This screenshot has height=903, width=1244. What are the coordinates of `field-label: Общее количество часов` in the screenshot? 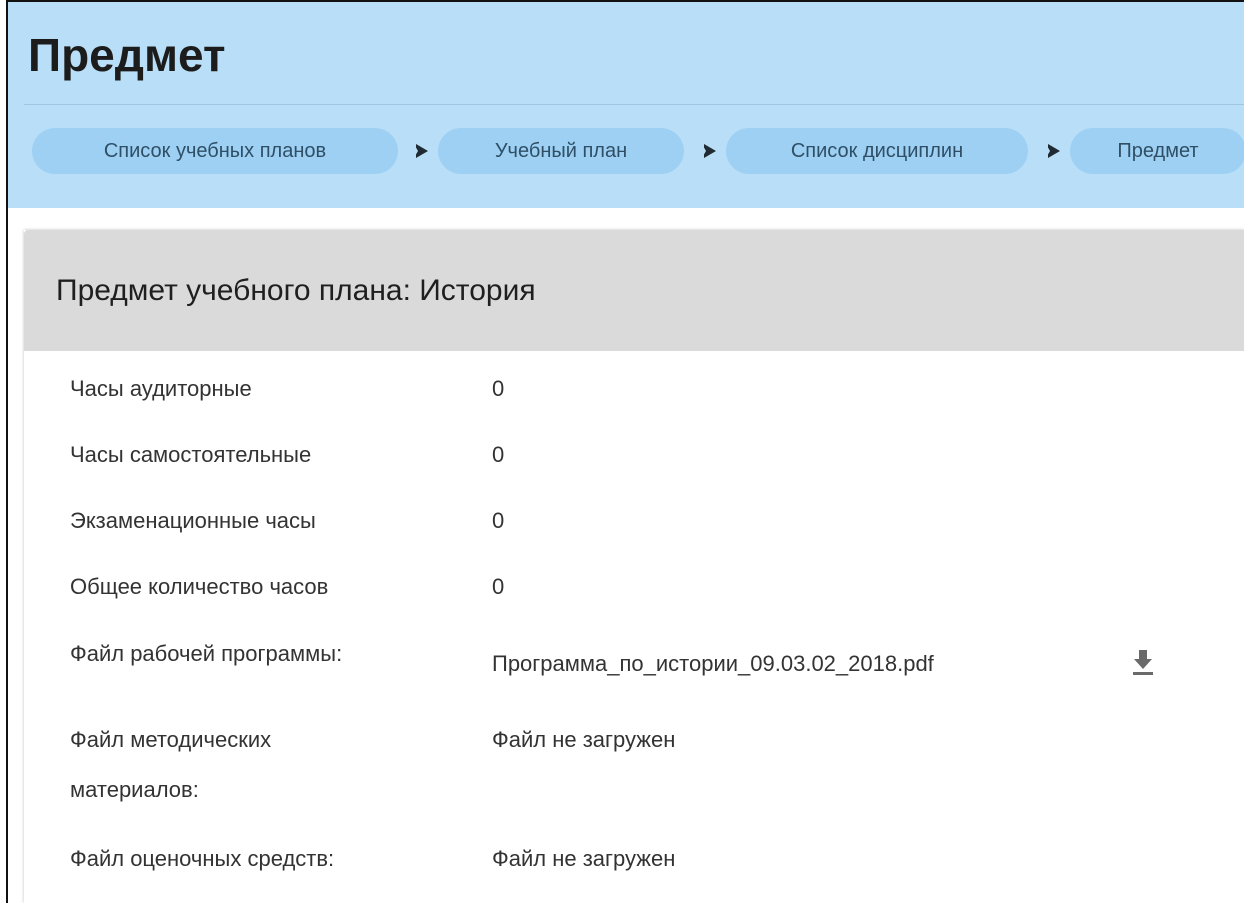 It's located at (199, 586).